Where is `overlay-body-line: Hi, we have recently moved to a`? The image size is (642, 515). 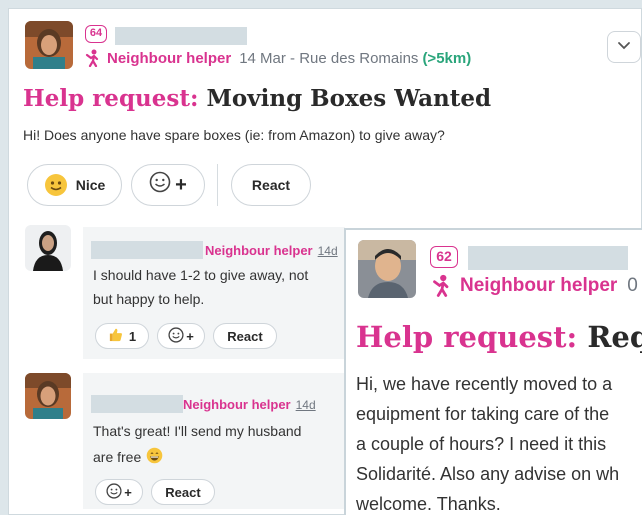 overlay-body-line: Hi, we have recently moved to a is located at coordinates (484, 384).